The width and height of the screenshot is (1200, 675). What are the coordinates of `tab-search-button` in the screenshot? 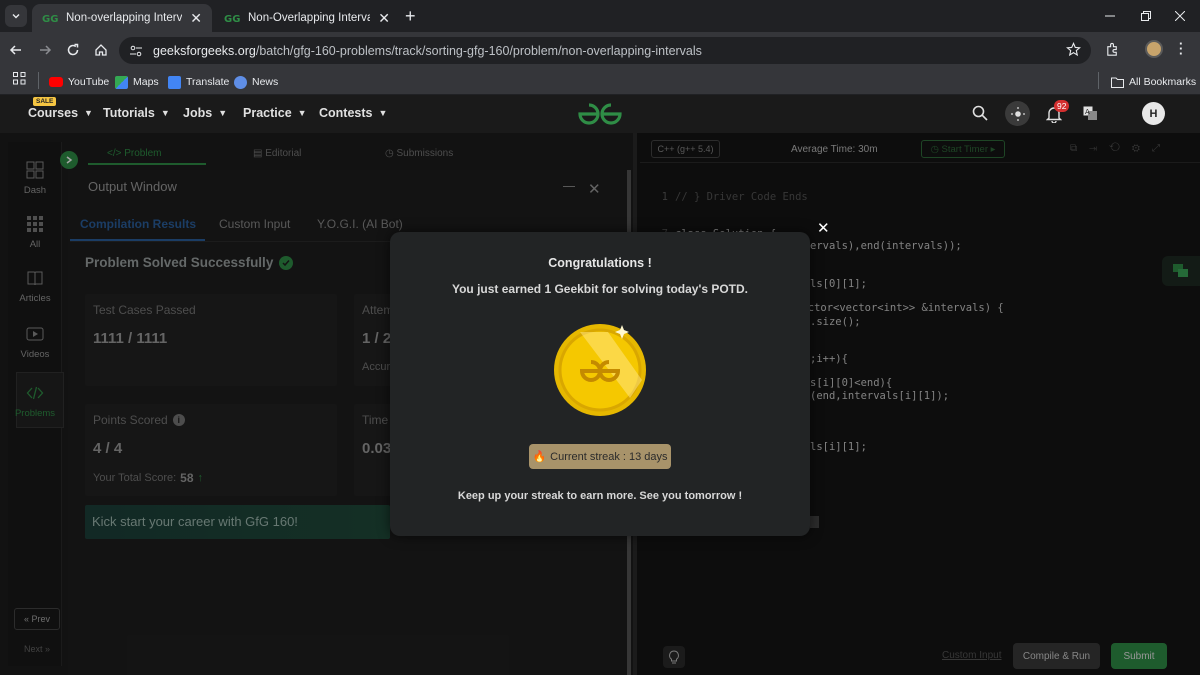 It's located at (16, 16).